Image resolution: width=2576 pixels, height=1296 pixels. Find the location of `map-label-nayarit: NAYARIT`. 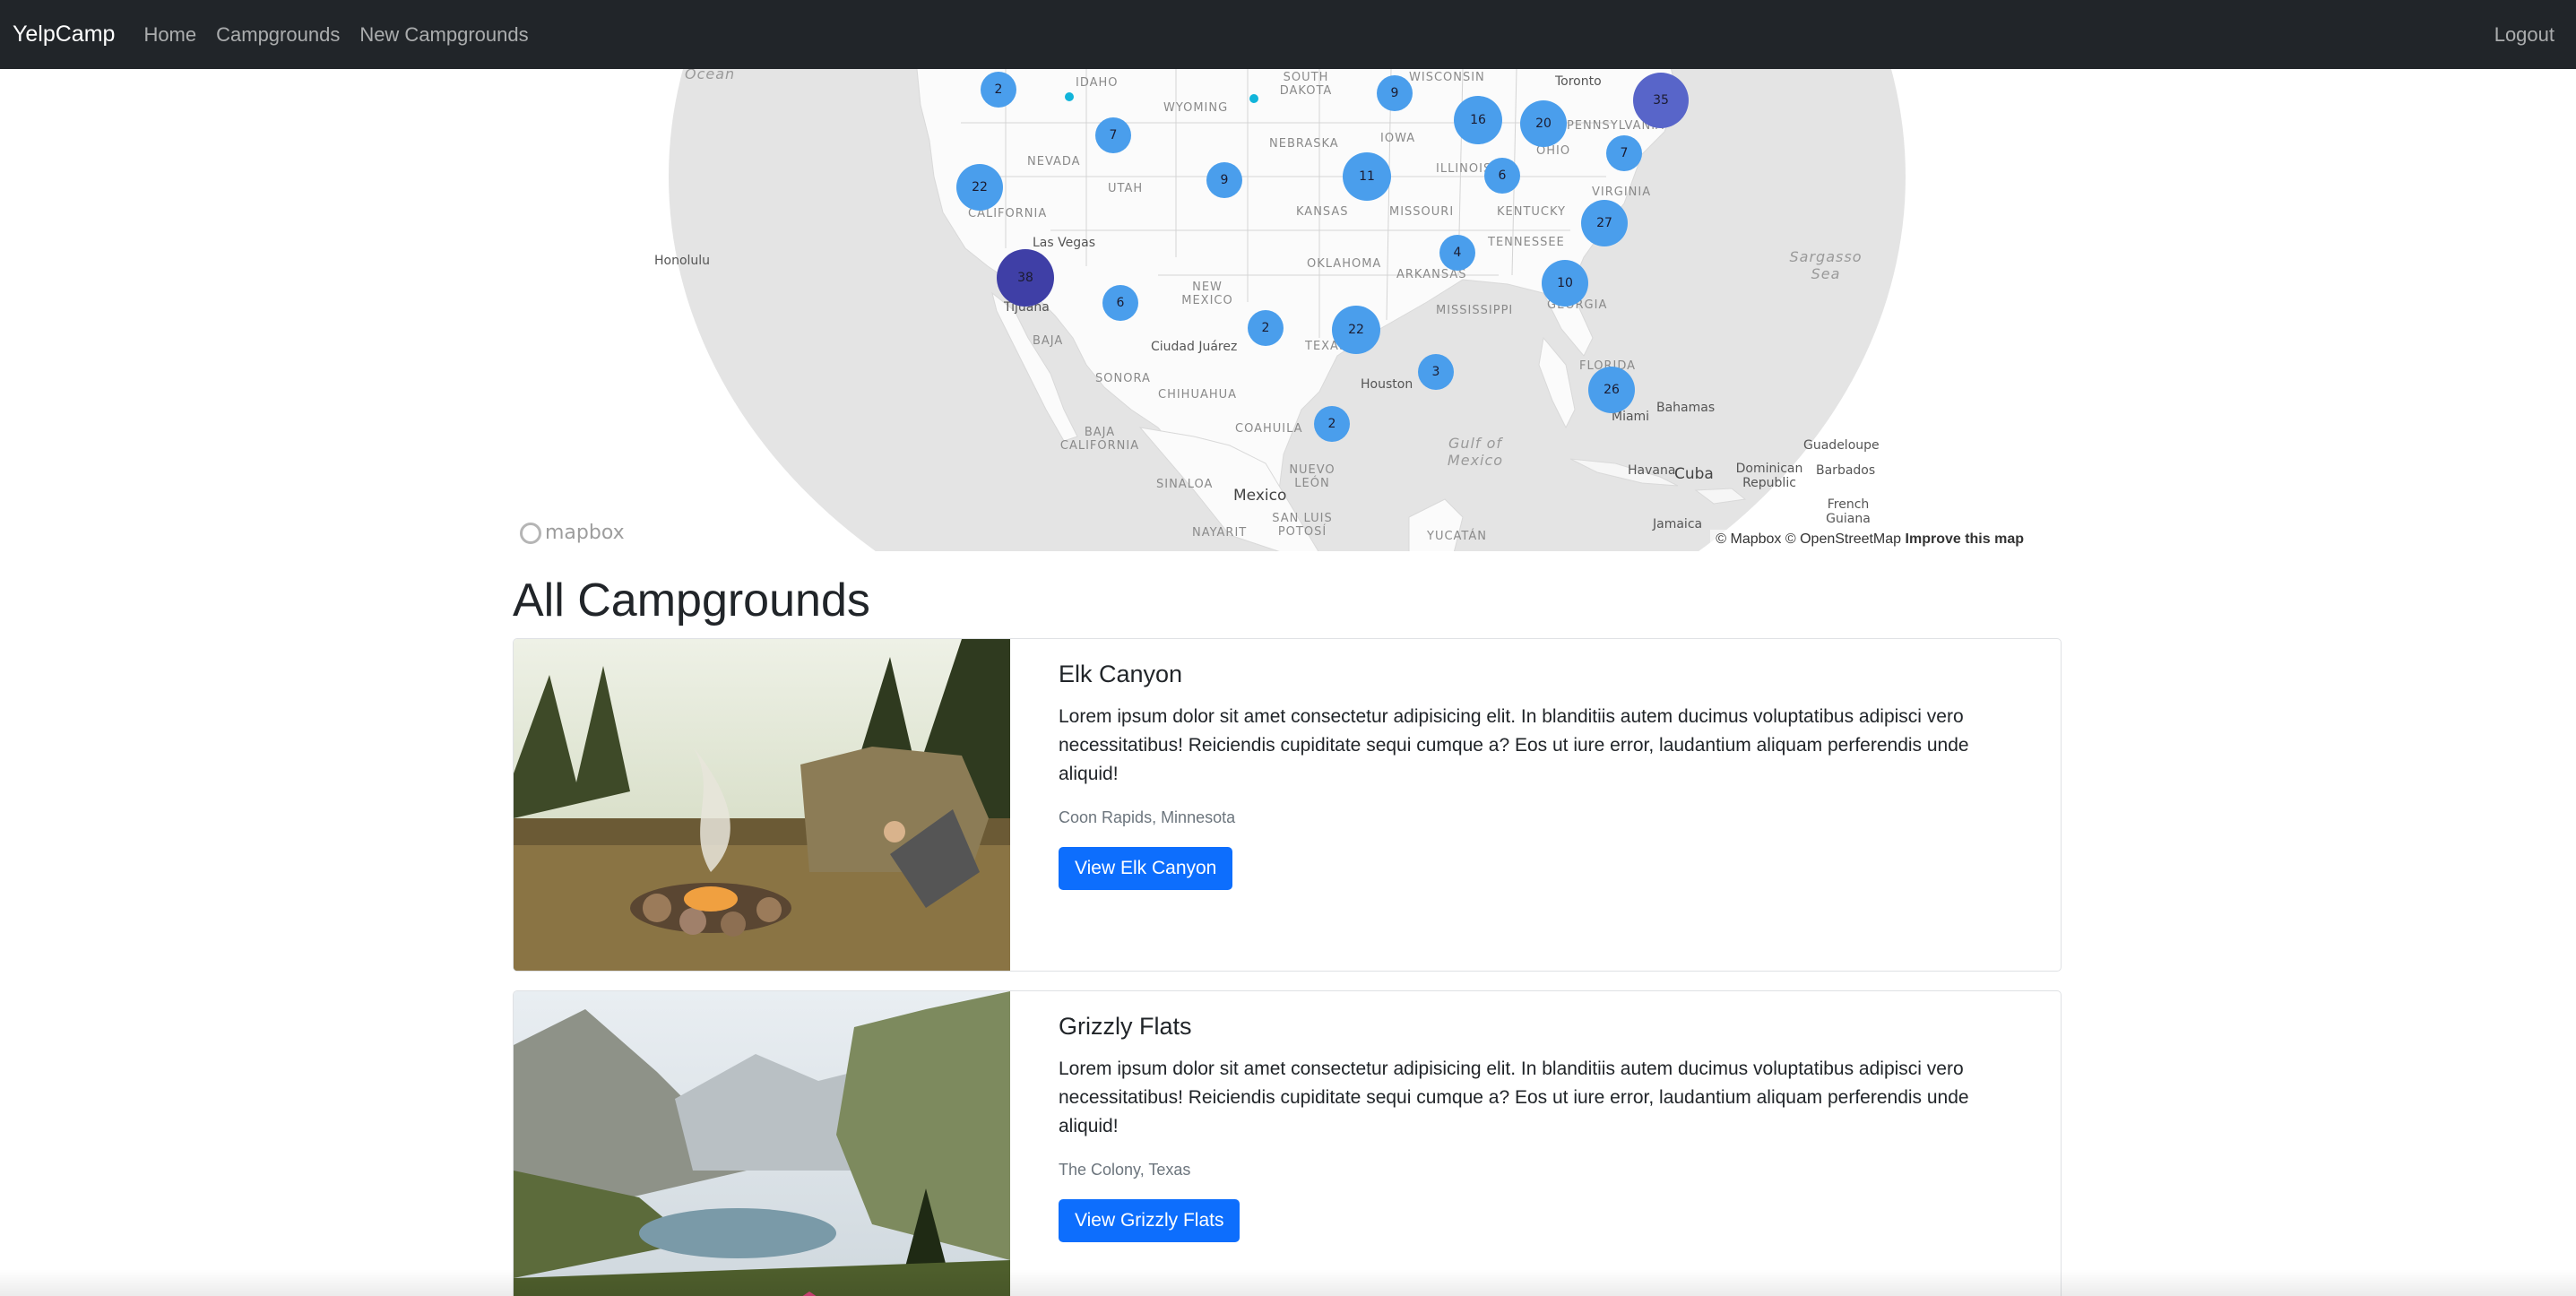

map-label-nayarit: NAYARIT is located at coordinates (1220, 533).